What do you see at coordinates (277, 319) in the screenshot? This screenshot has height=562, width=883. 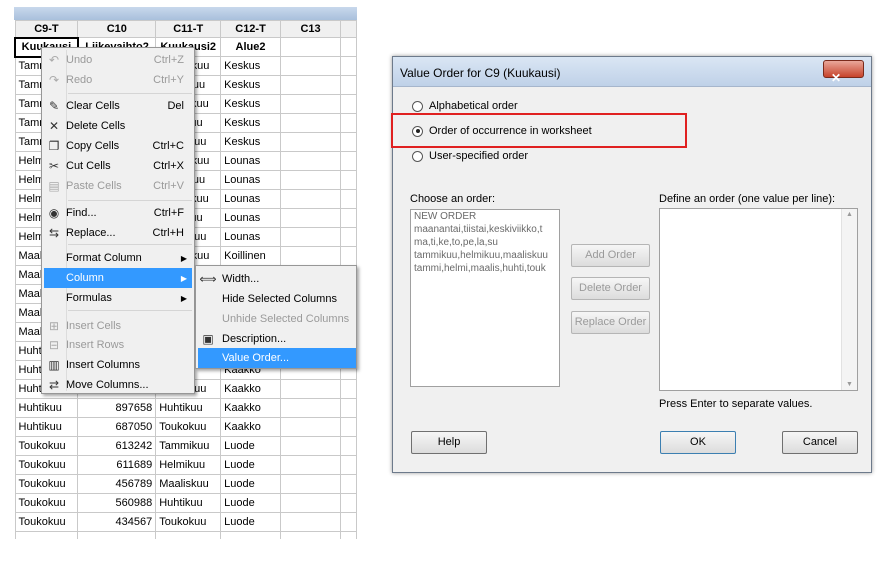 I see `submenu-item-unhide-selected-columns: Unhide Selected Columns` at bounding box center [277, 319].